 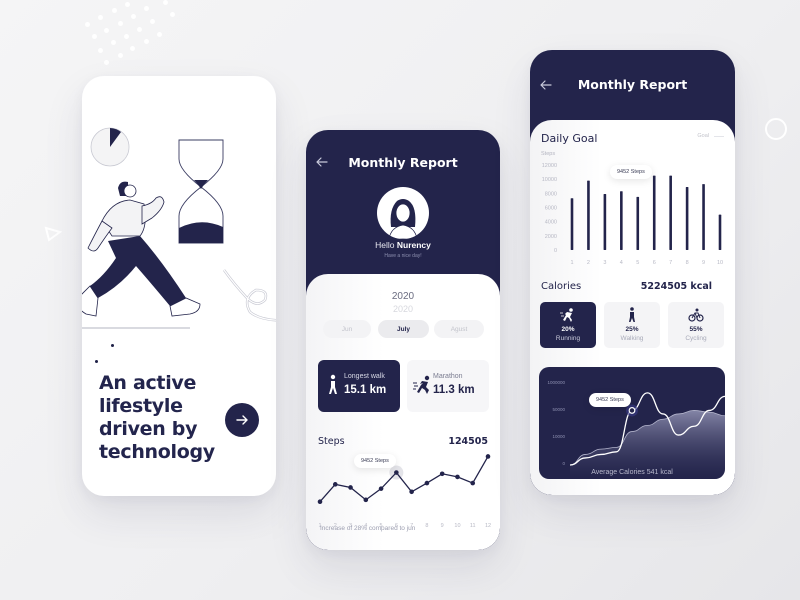 I want to click on headline-line: technology, so click(x=157, y=452).